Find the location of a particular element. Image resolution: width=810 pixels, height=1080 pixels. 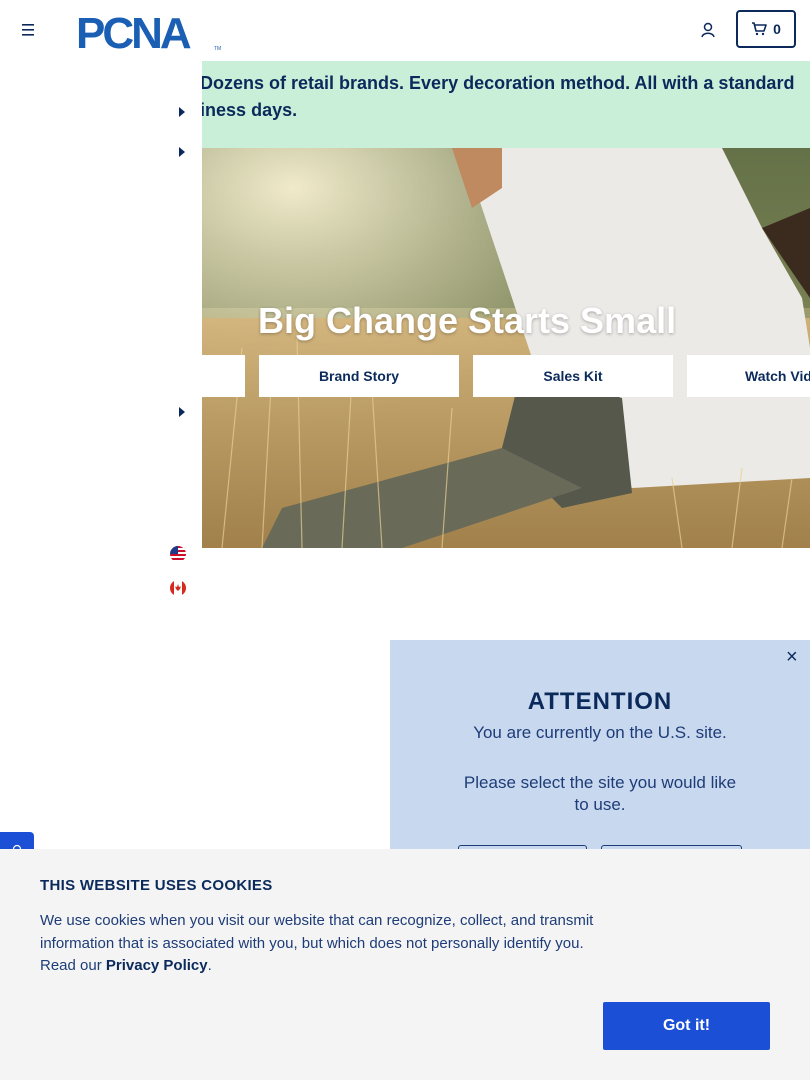

us-flag-icon is located at coordinates (178, 554).